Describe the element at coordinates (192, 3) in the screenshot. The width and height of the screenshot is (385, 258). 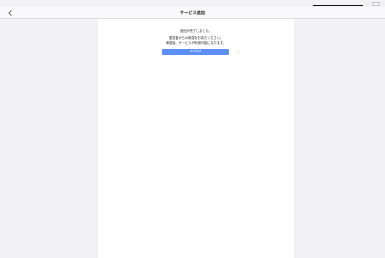
I see `status-bar` at that location.